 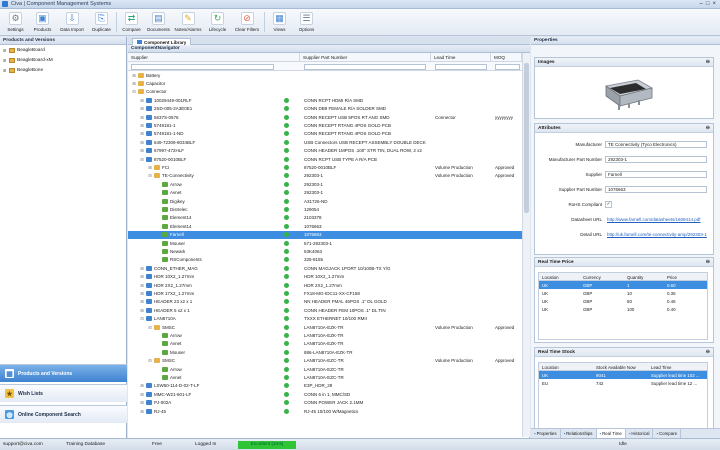 What do you see at coordinates (202, 66) in the screenshot?
I see `supplier-filter-input` at bounding box center [202, 66].